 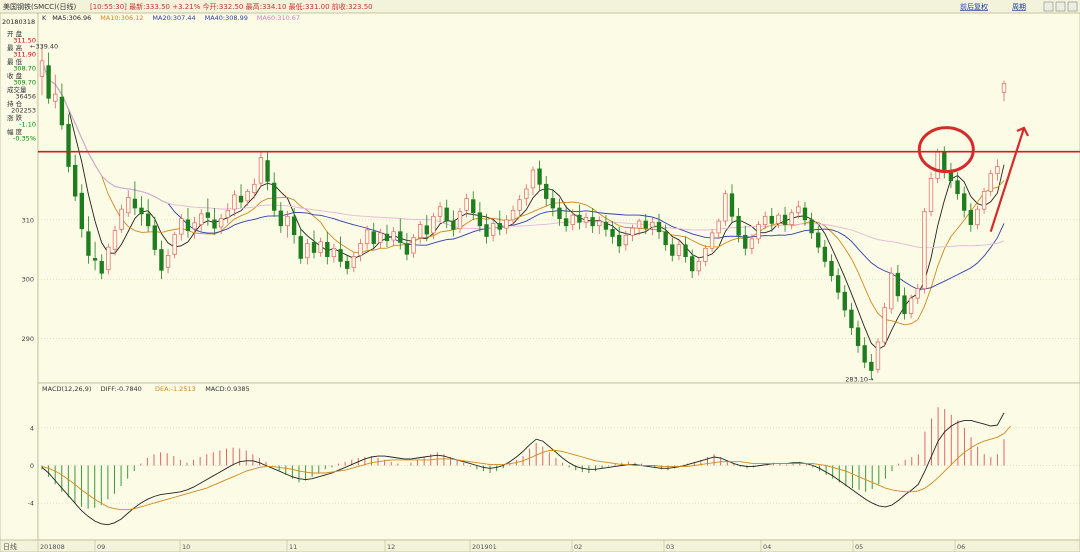 I want to click on macd-legend-item: DEA:-1.2513, so click(x=175, y=389).